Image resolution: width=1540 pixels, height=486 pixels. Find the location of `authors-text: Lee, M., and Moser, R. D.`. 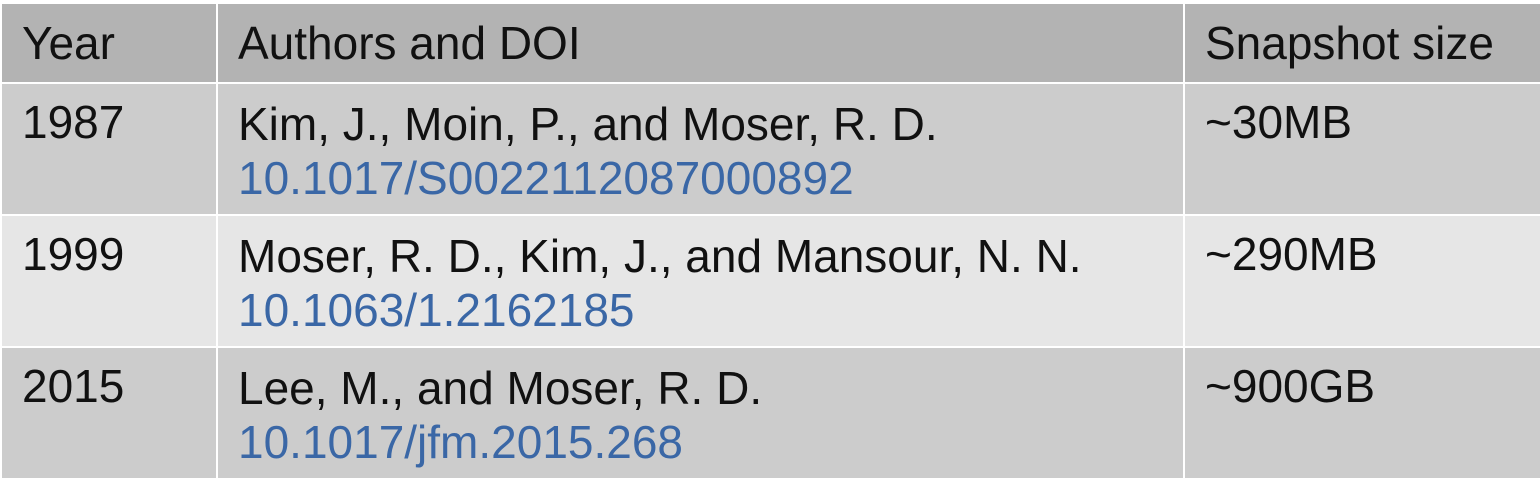

authors-text: Lee, M., and Moser, R. D. is located at coordinates (500, 388).